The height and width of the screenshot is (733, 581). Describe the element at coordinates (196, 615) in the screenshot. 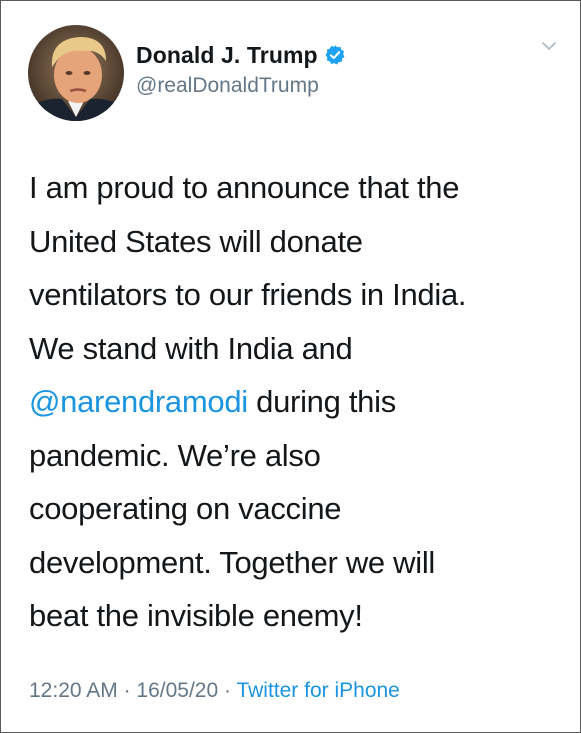

I see `tweet-text-line: beat the invisible enemy!` at that location.